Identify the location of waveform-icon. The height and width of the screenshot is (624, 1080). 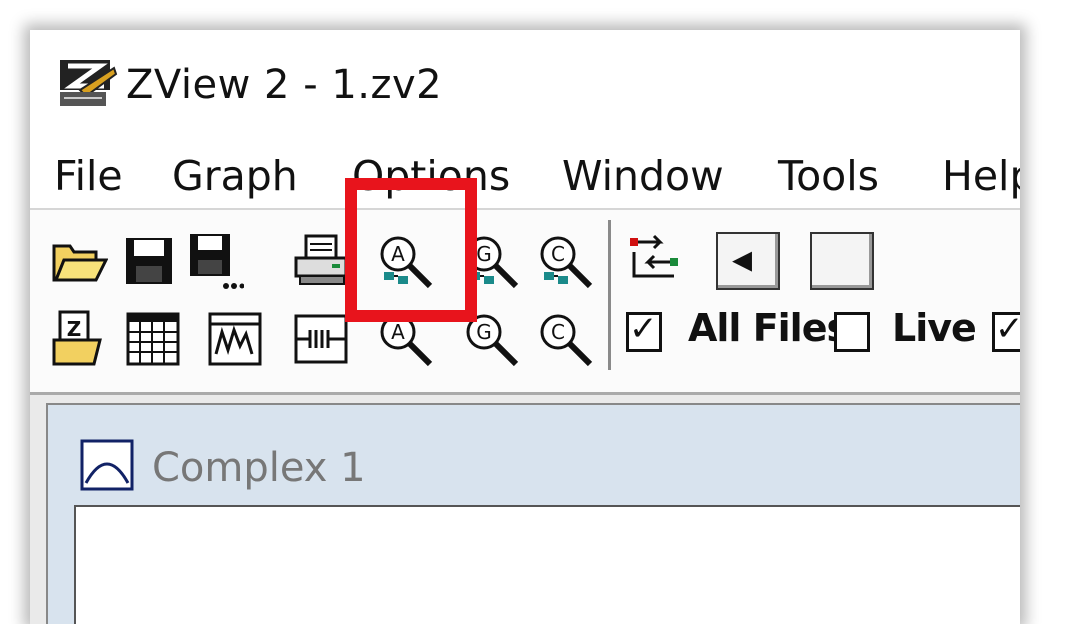
(235, 339).